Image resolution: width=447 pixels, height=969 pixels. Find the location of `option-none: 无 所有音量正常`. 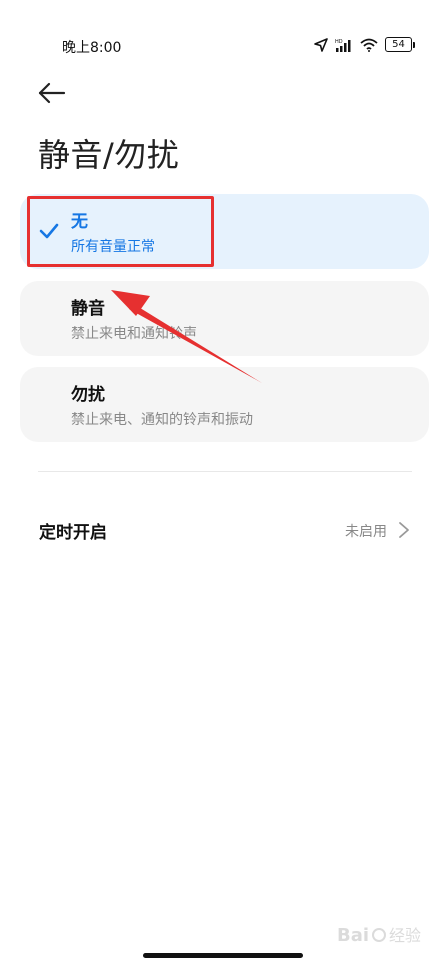

option-none: 无 所有音量正常 is located at coordinates (224, 231).